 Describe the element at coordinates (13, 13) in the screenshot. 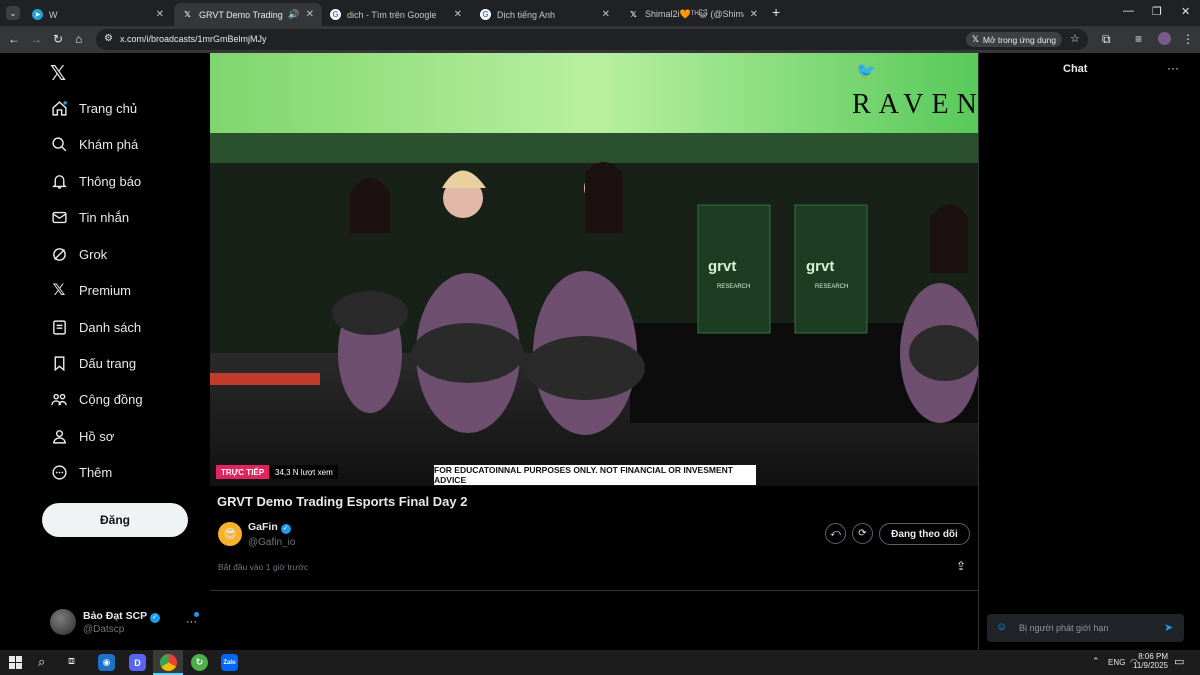

I see `tab-search-icon: ⌄` at that location.